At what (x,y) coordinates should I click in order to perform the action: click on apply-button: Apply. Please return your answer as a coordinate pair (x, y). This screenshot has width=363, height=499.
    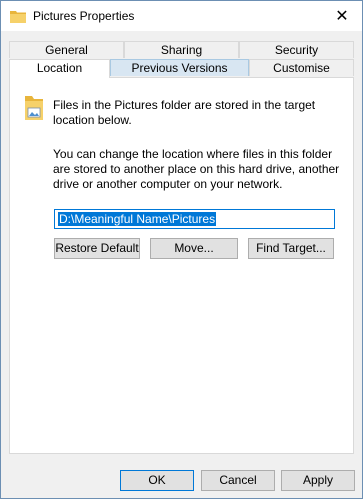
    Looking at the image, I should click on (318, 480).